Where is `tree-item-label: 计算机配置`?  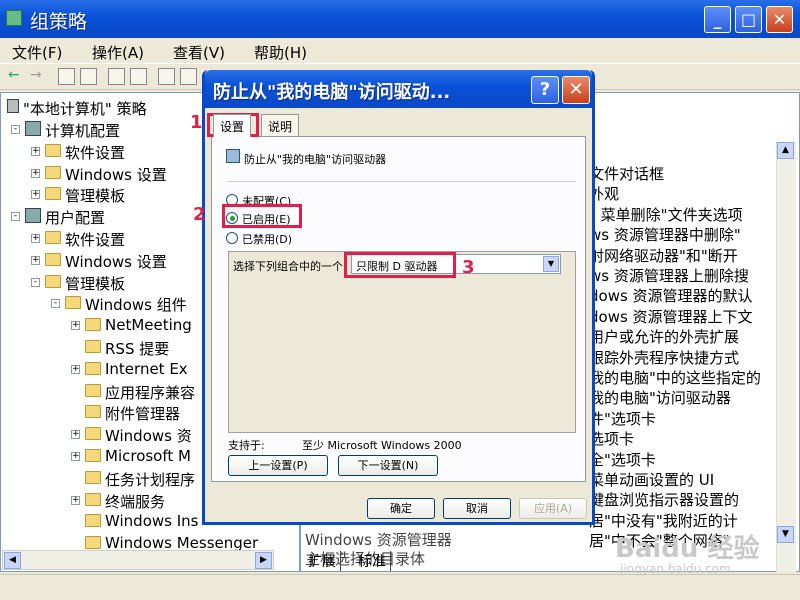 tree-item-label: 计算机配置 is located at coordinates (83, 131).